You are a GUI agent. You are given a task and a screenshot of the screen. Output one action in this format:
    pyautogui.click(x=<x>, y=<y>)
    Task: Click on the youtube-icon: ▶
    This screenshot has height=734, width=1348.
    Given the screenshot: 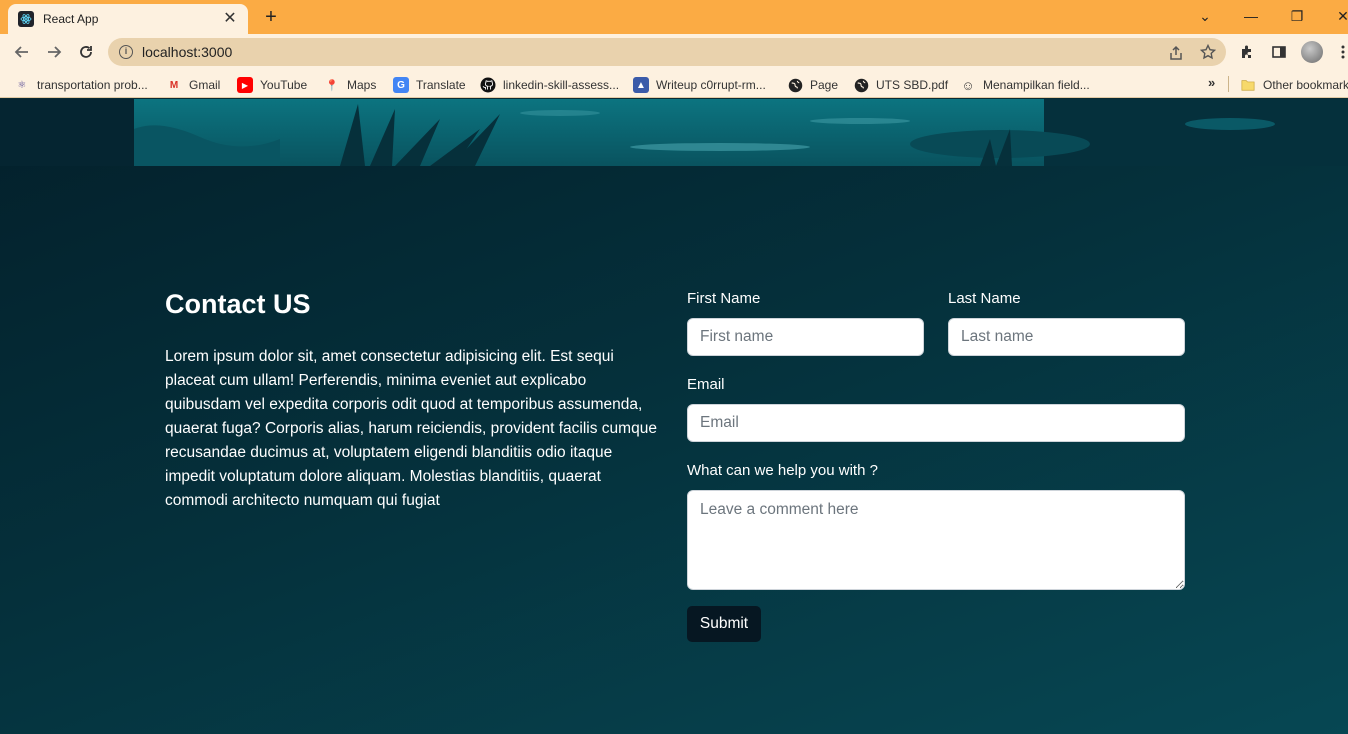 What is the action you would take?
    pyautogui.click(x=245, y=85)
    